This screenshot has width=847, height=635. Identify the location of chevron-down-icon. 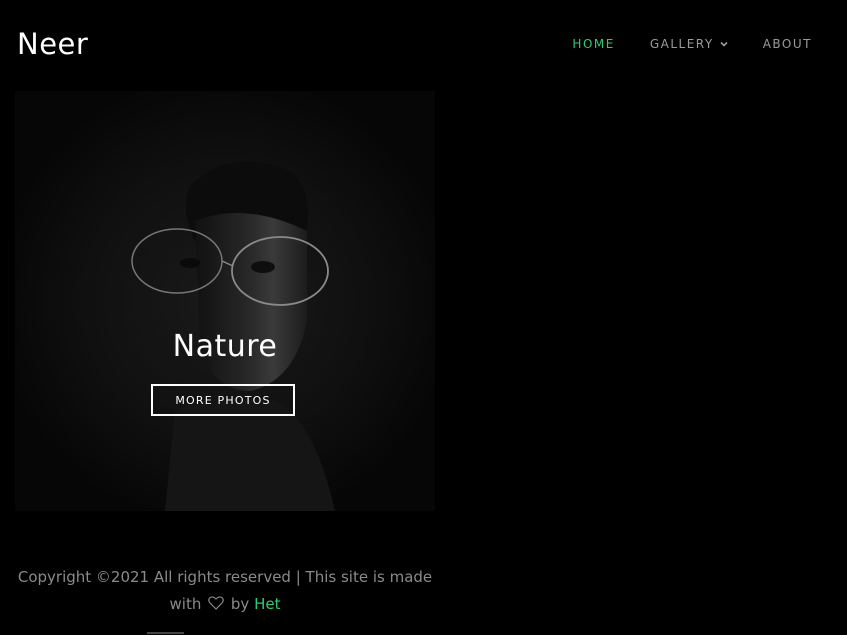
(724, 44).